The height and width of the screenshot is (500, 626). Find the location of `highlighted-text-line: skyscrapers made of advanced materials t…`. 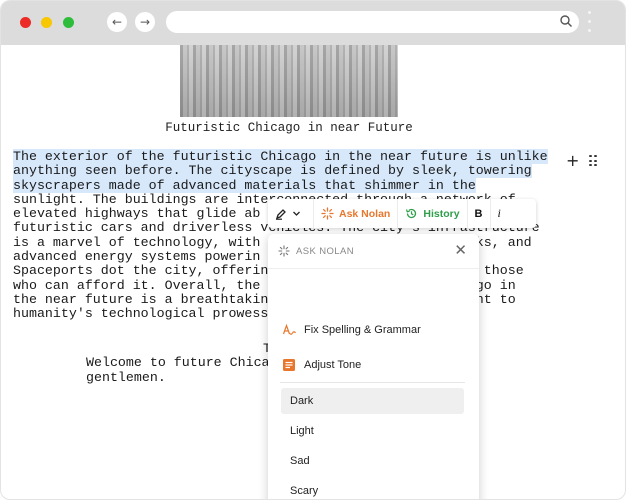

highlighted-text-line: skyscrapers made of advanced materials t… is located at coordinates (244, 185).